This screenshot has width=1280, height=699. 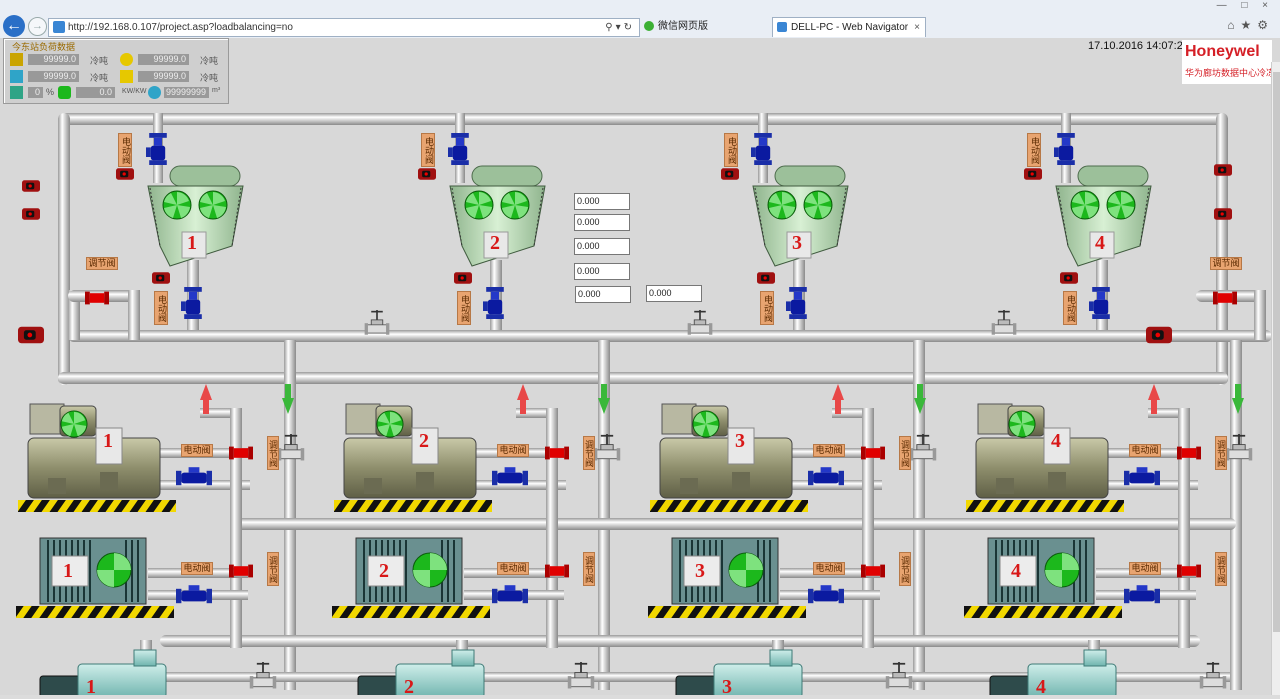 What do you see at coordinates (1135, 46) in the screenshot?
I see `datetime: 17.10.2016 14:07:2` at bounding box center [1135, 46].